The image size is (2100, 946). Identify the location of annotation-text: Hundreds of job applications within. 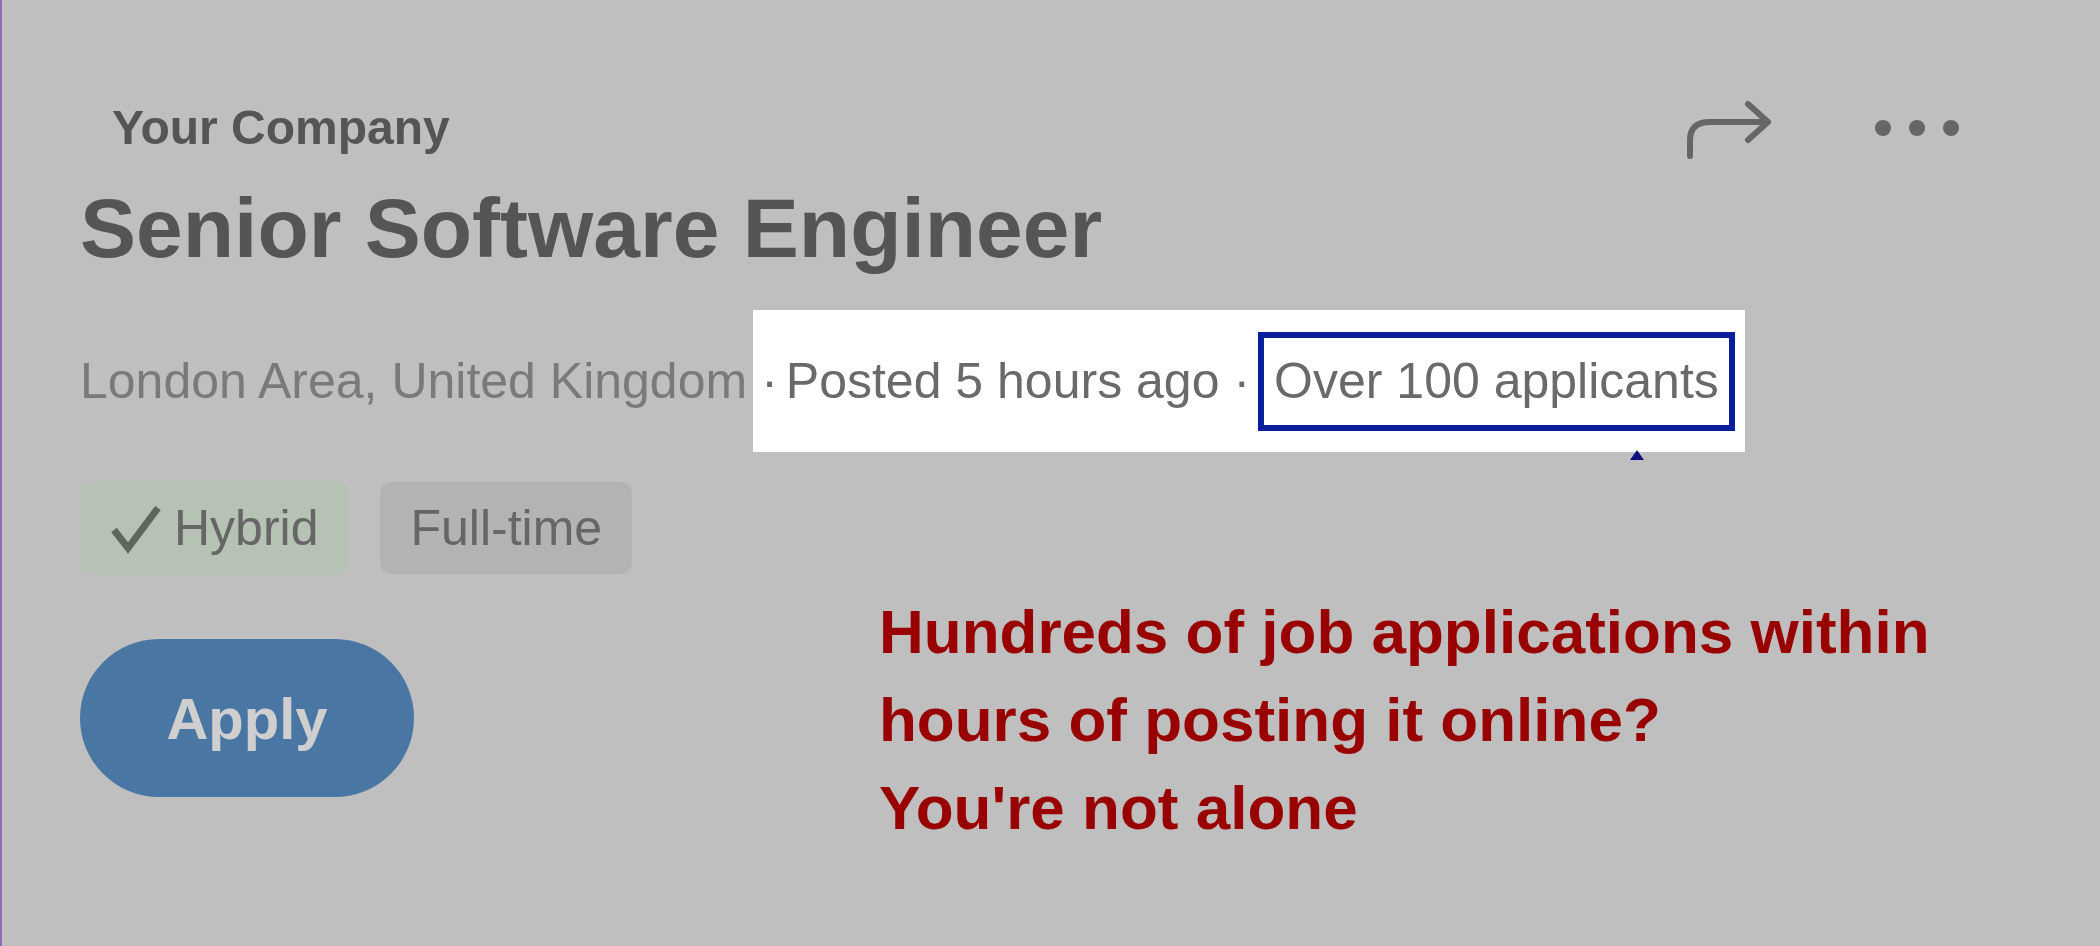
(1404, 632).